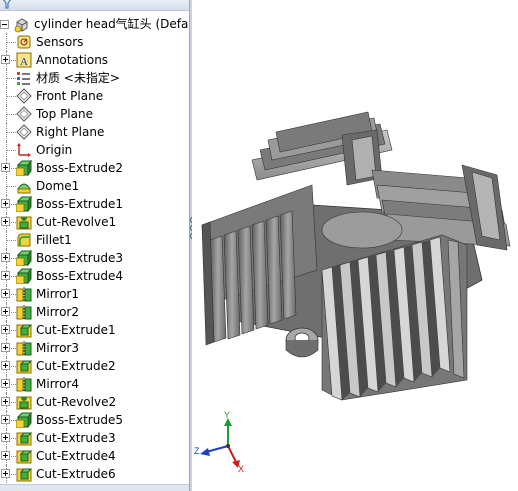  I want to click on tree-item-label: Mirror2, so click(57, 312).